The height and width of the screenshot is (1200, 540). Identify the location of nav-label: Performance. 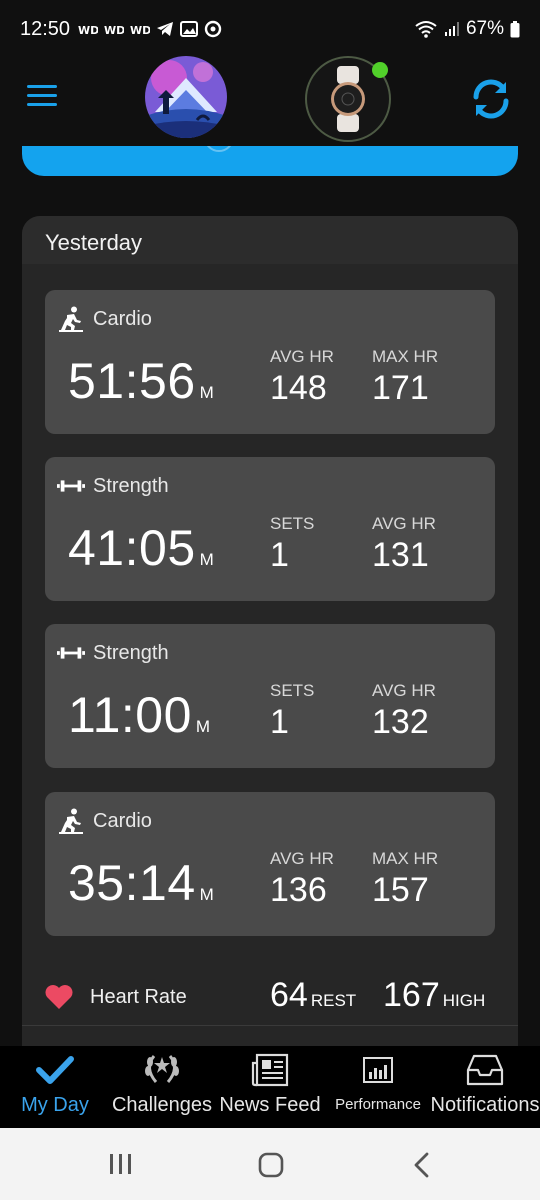
(378, 1104).